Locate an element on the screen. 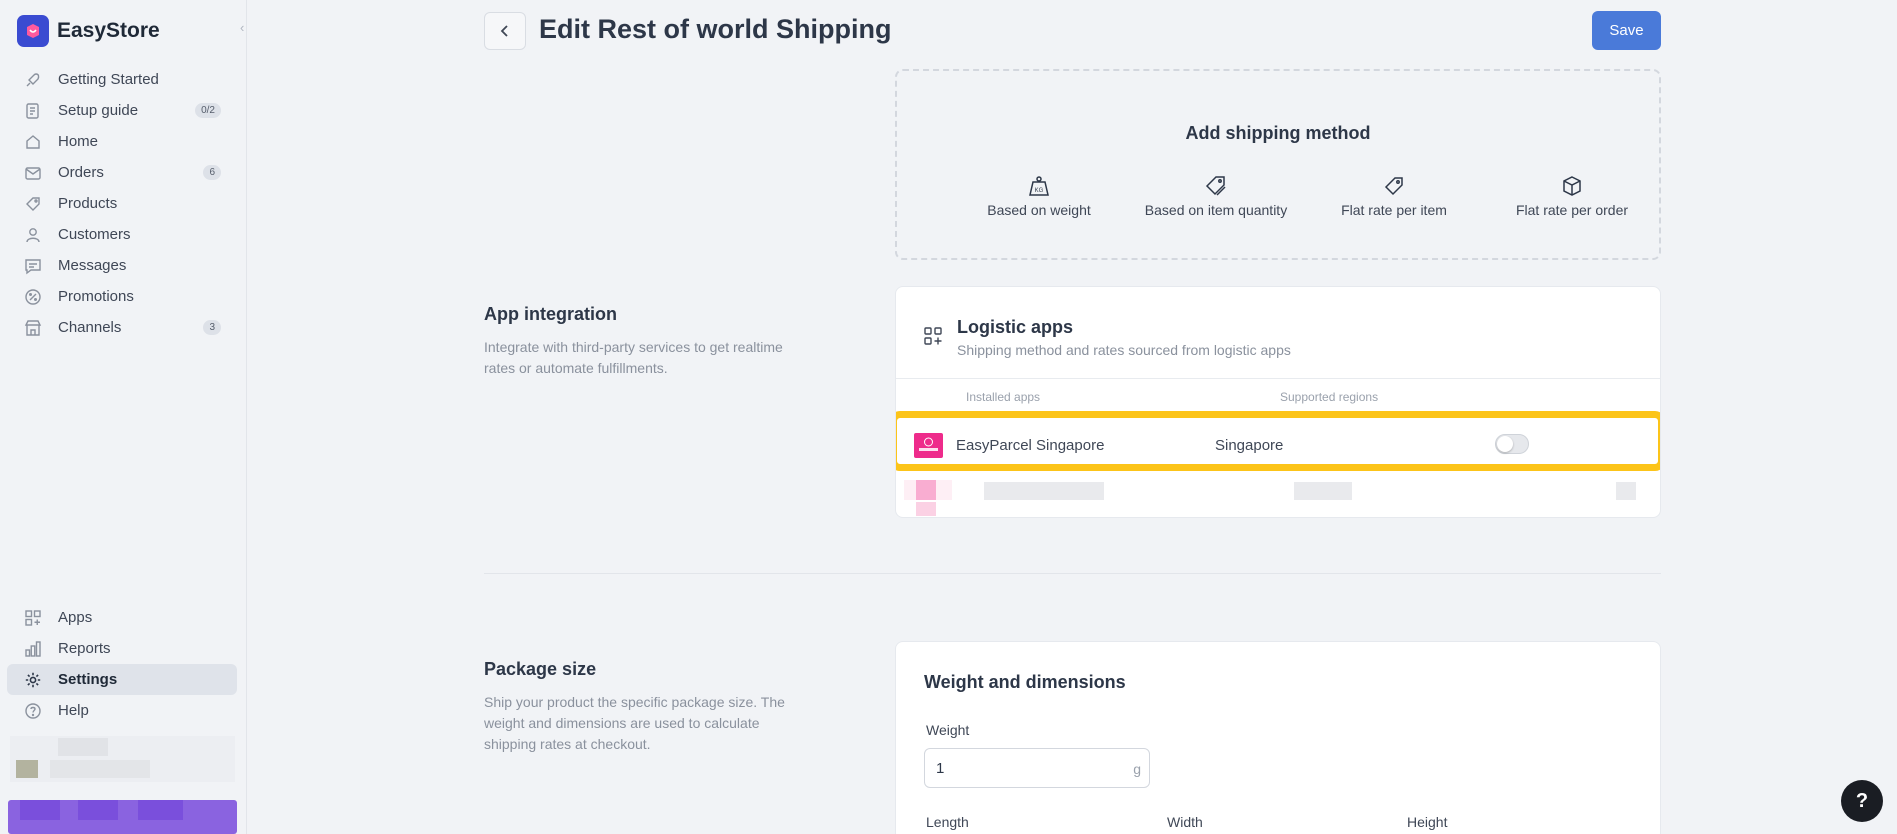 Image resolution: width=1897 pixels, height=834 pixels. toggle-knob is located at coordinates (1505, 444).